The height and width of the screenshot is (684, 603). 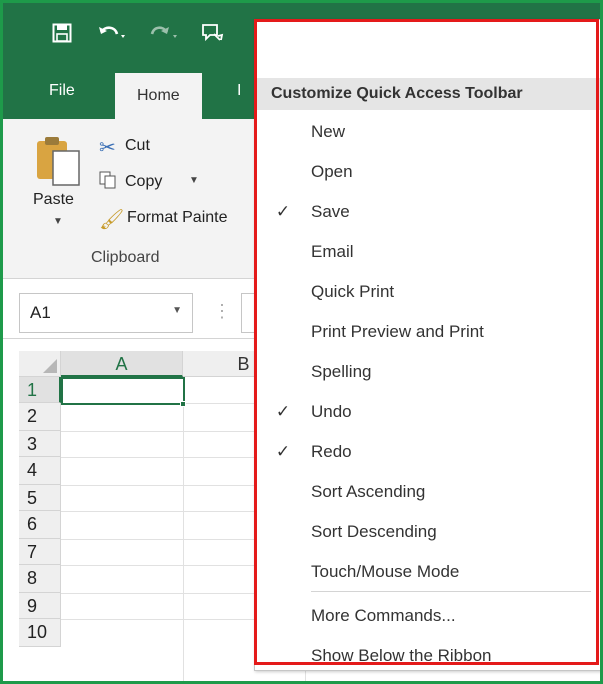 I want to click on name-box-dropdown-icon: ▼, so click(x=177, y=310).